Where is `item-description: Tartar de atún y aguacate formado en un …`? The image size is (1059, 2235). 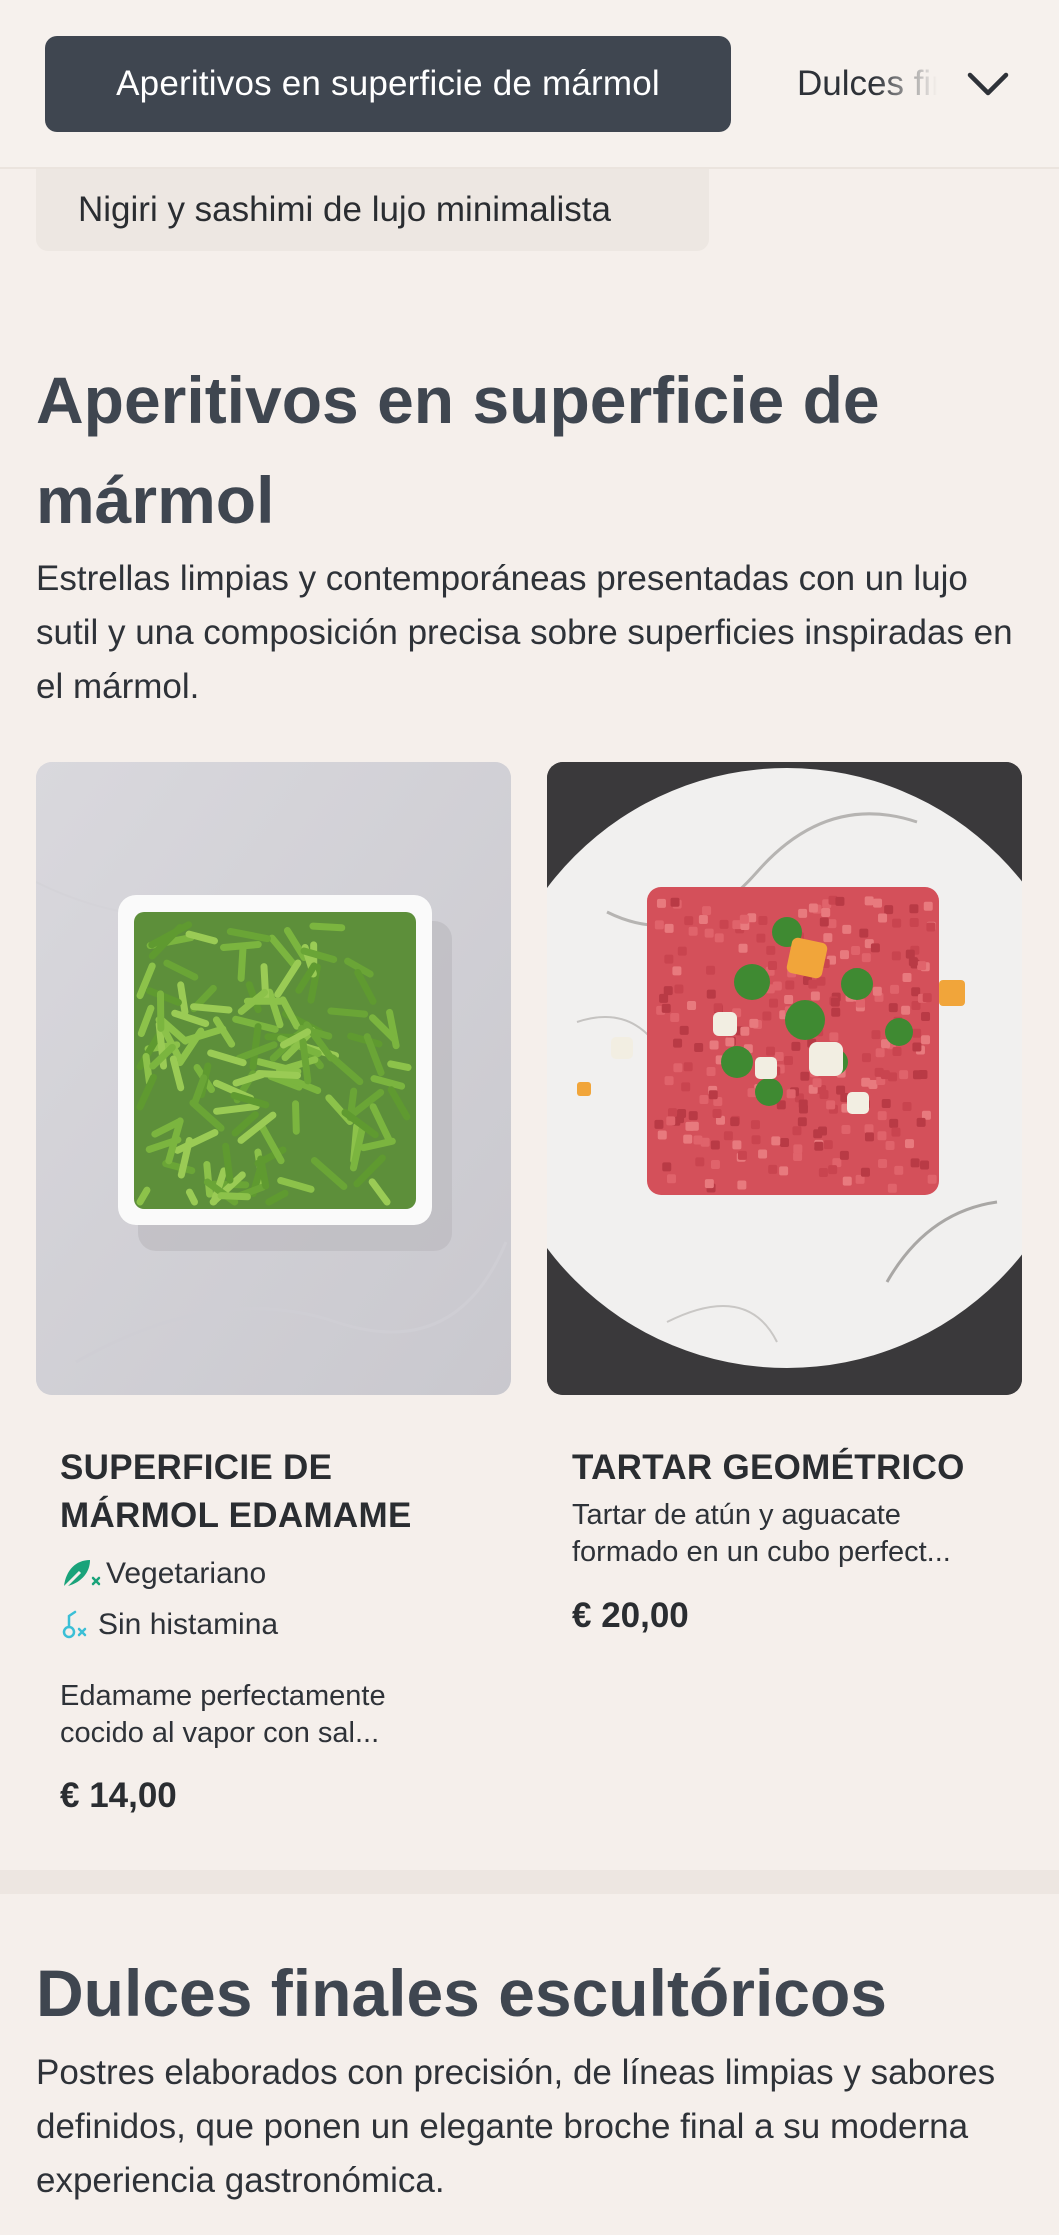 item-description: Tartar de atún y aguacate formado en un … is located at coordinates (761, 1533).